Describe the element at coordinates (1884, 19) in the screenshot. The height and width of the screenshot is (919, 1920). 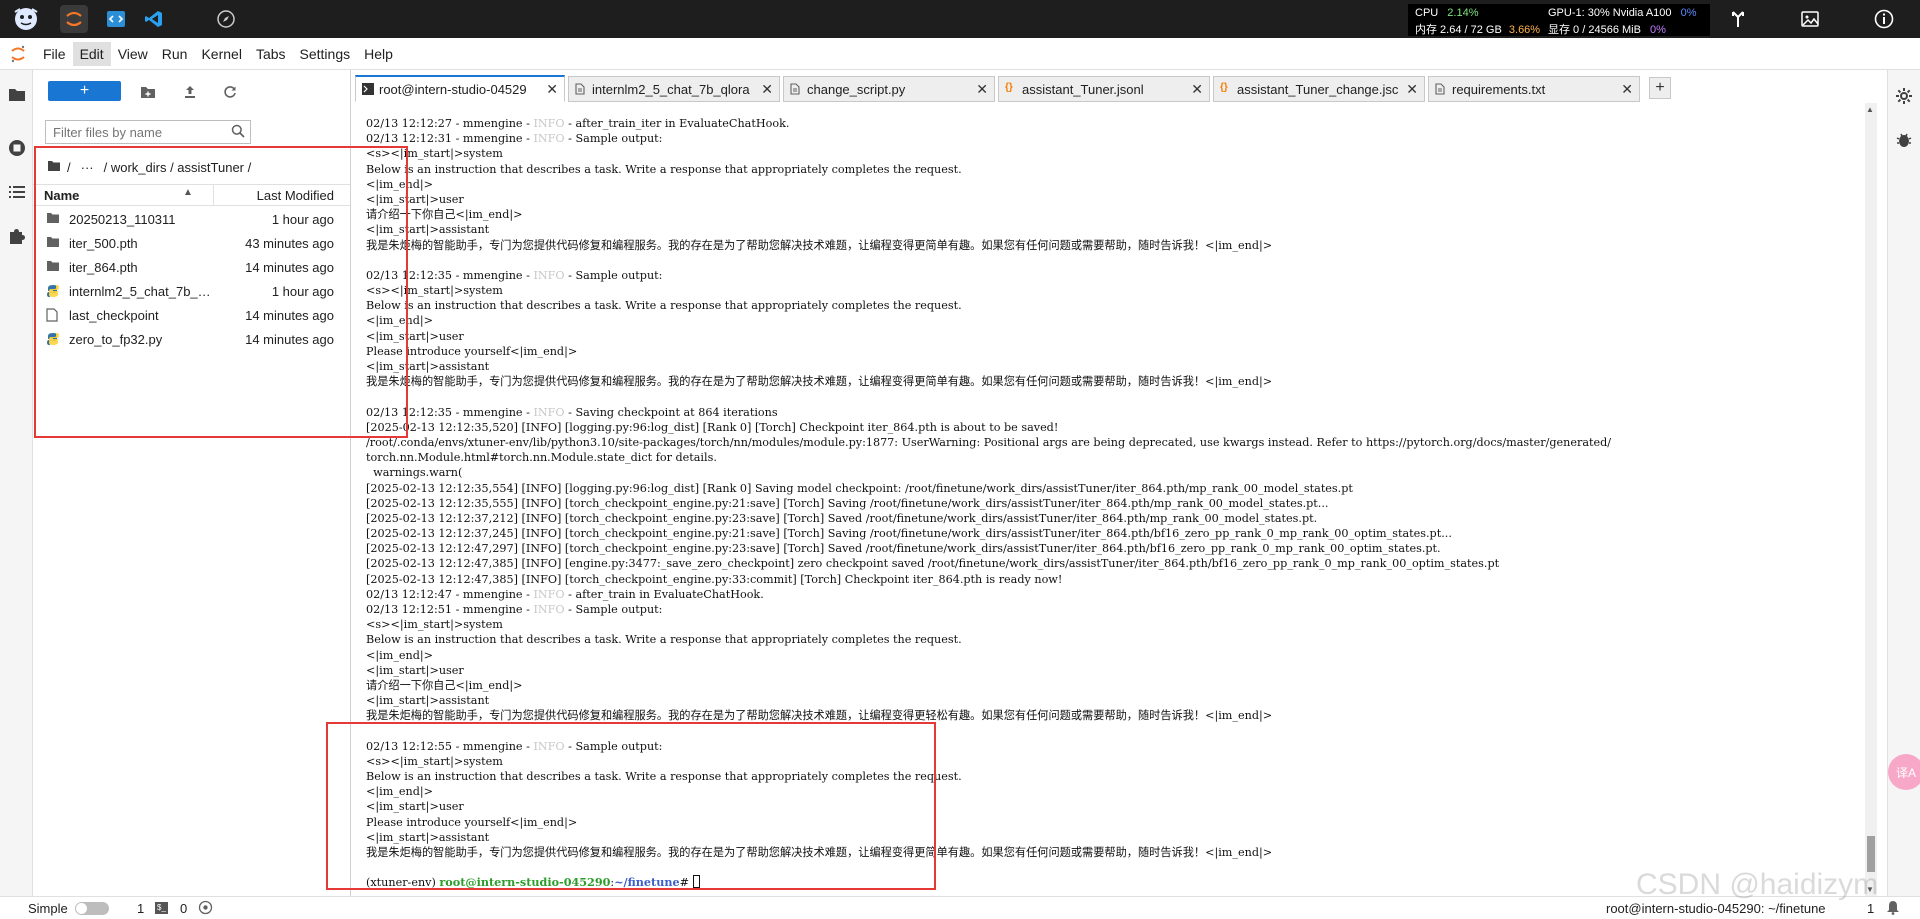
I see `info-icon` at that location.